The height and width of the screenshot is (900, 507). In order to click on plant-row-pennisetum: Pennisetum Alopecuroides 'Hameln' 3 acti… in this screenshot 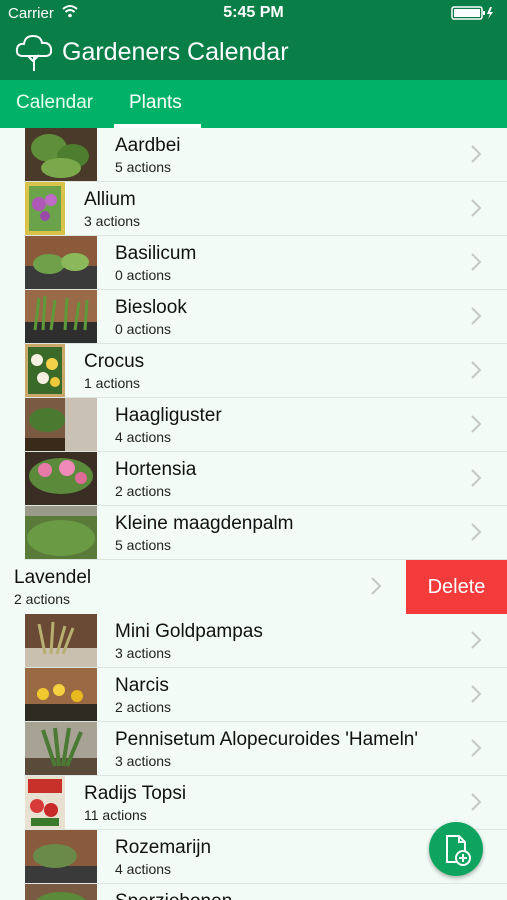, I will do `click(253, 749)`.